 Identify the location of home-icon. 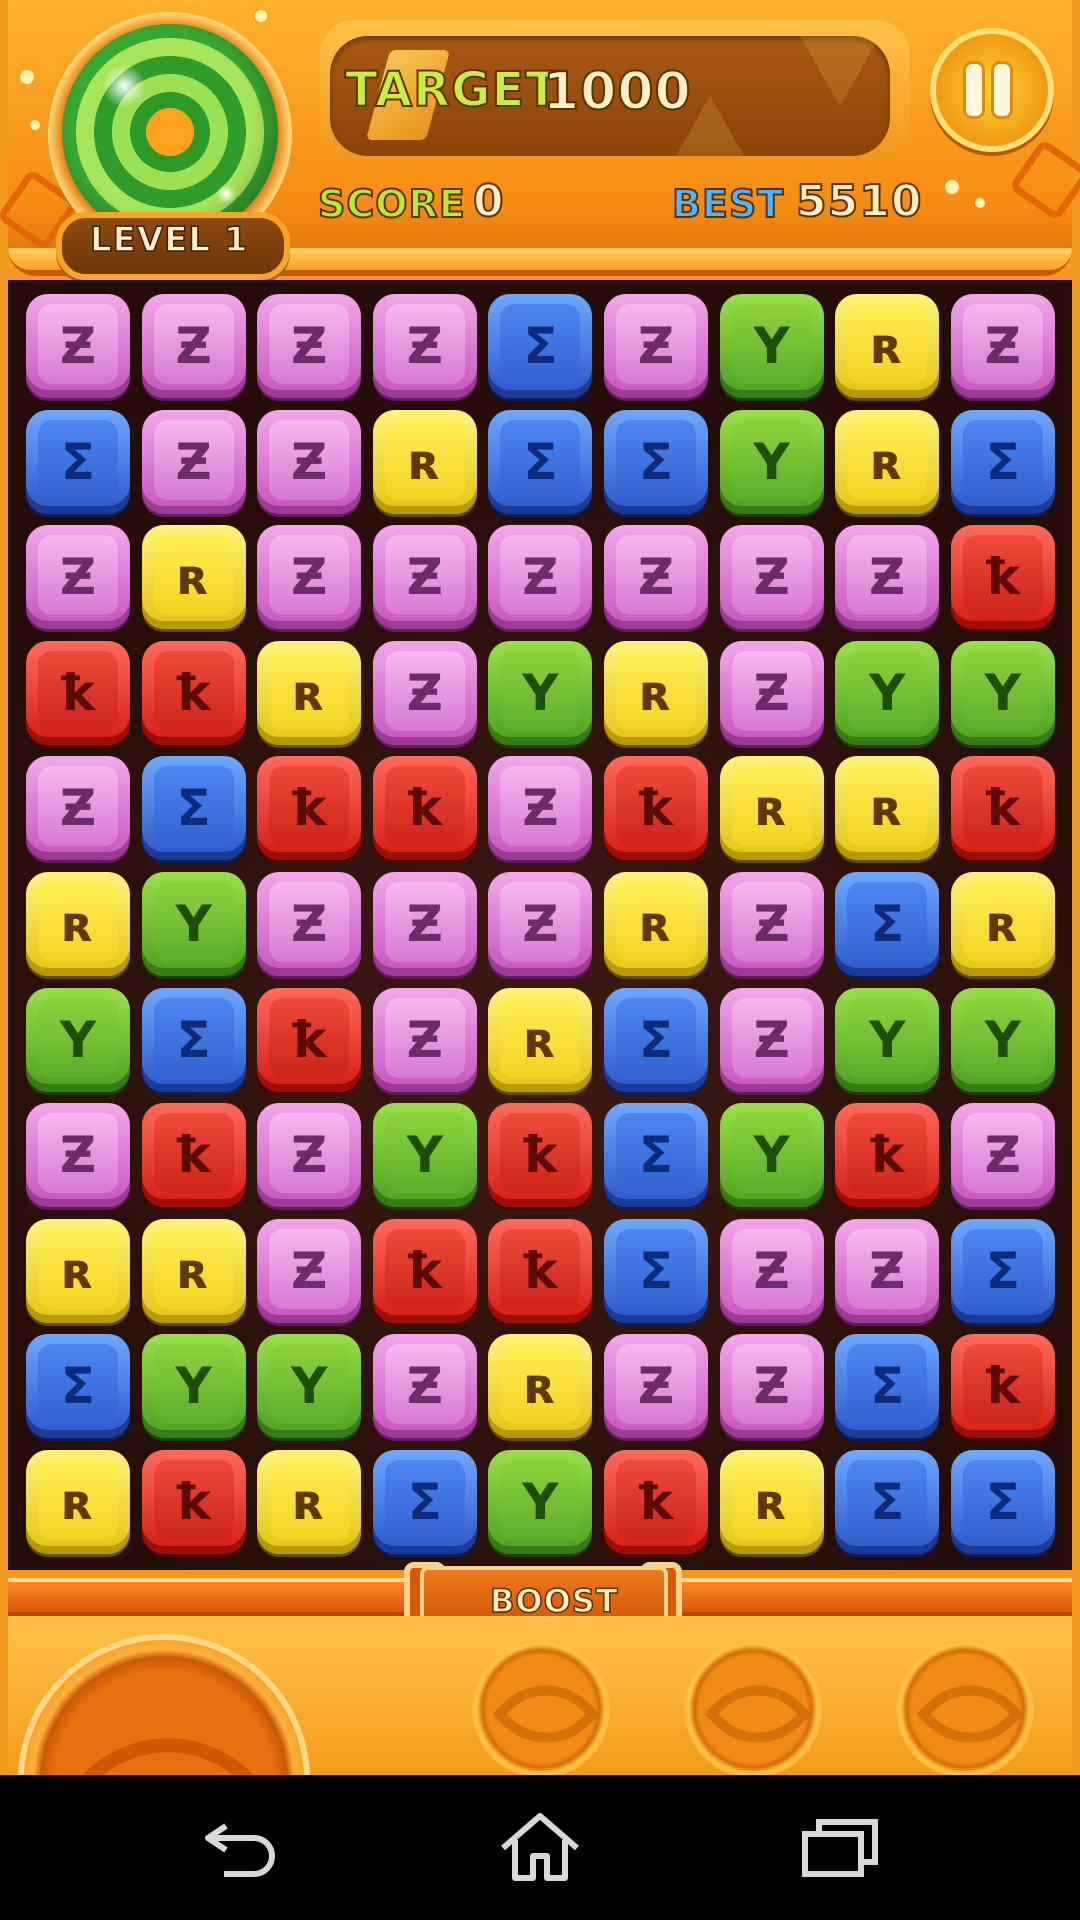
(540, 1847).